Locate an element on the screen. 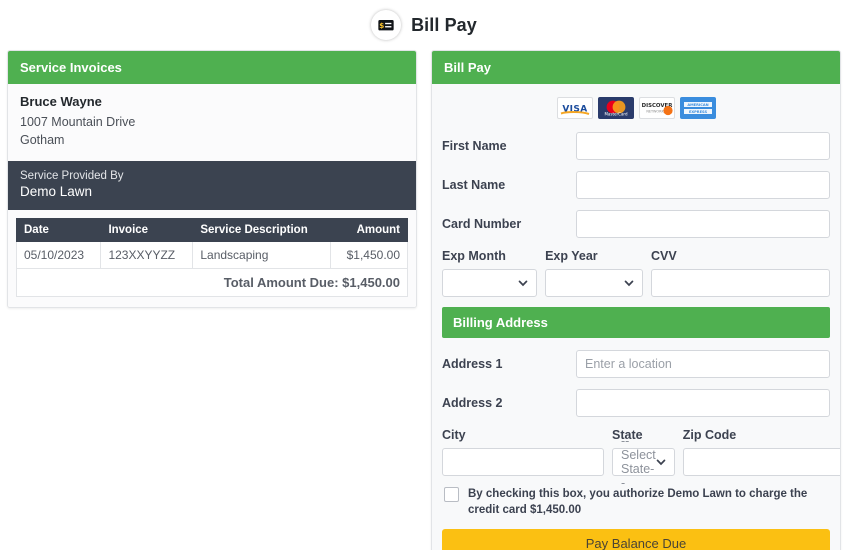 The width and height of the screenshot is (848, 550). page-title: Bill Pay is located at coordinates (444, 24).